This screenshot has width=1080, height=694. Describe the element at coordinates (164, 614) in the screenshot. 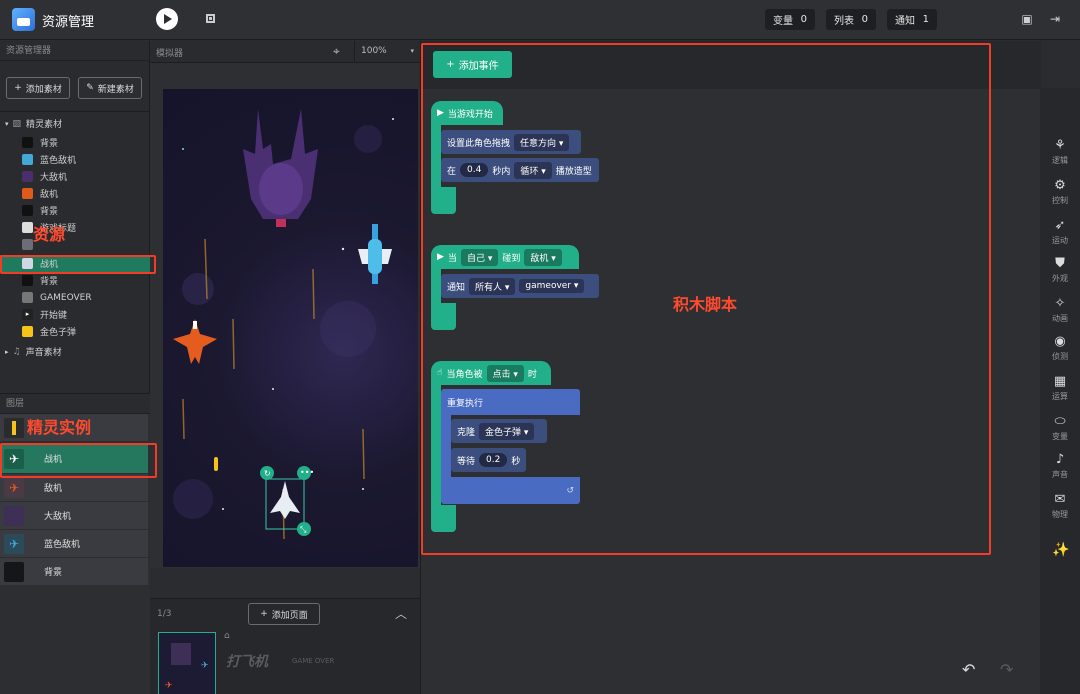

I see `page-counter: 1/3` at that location.